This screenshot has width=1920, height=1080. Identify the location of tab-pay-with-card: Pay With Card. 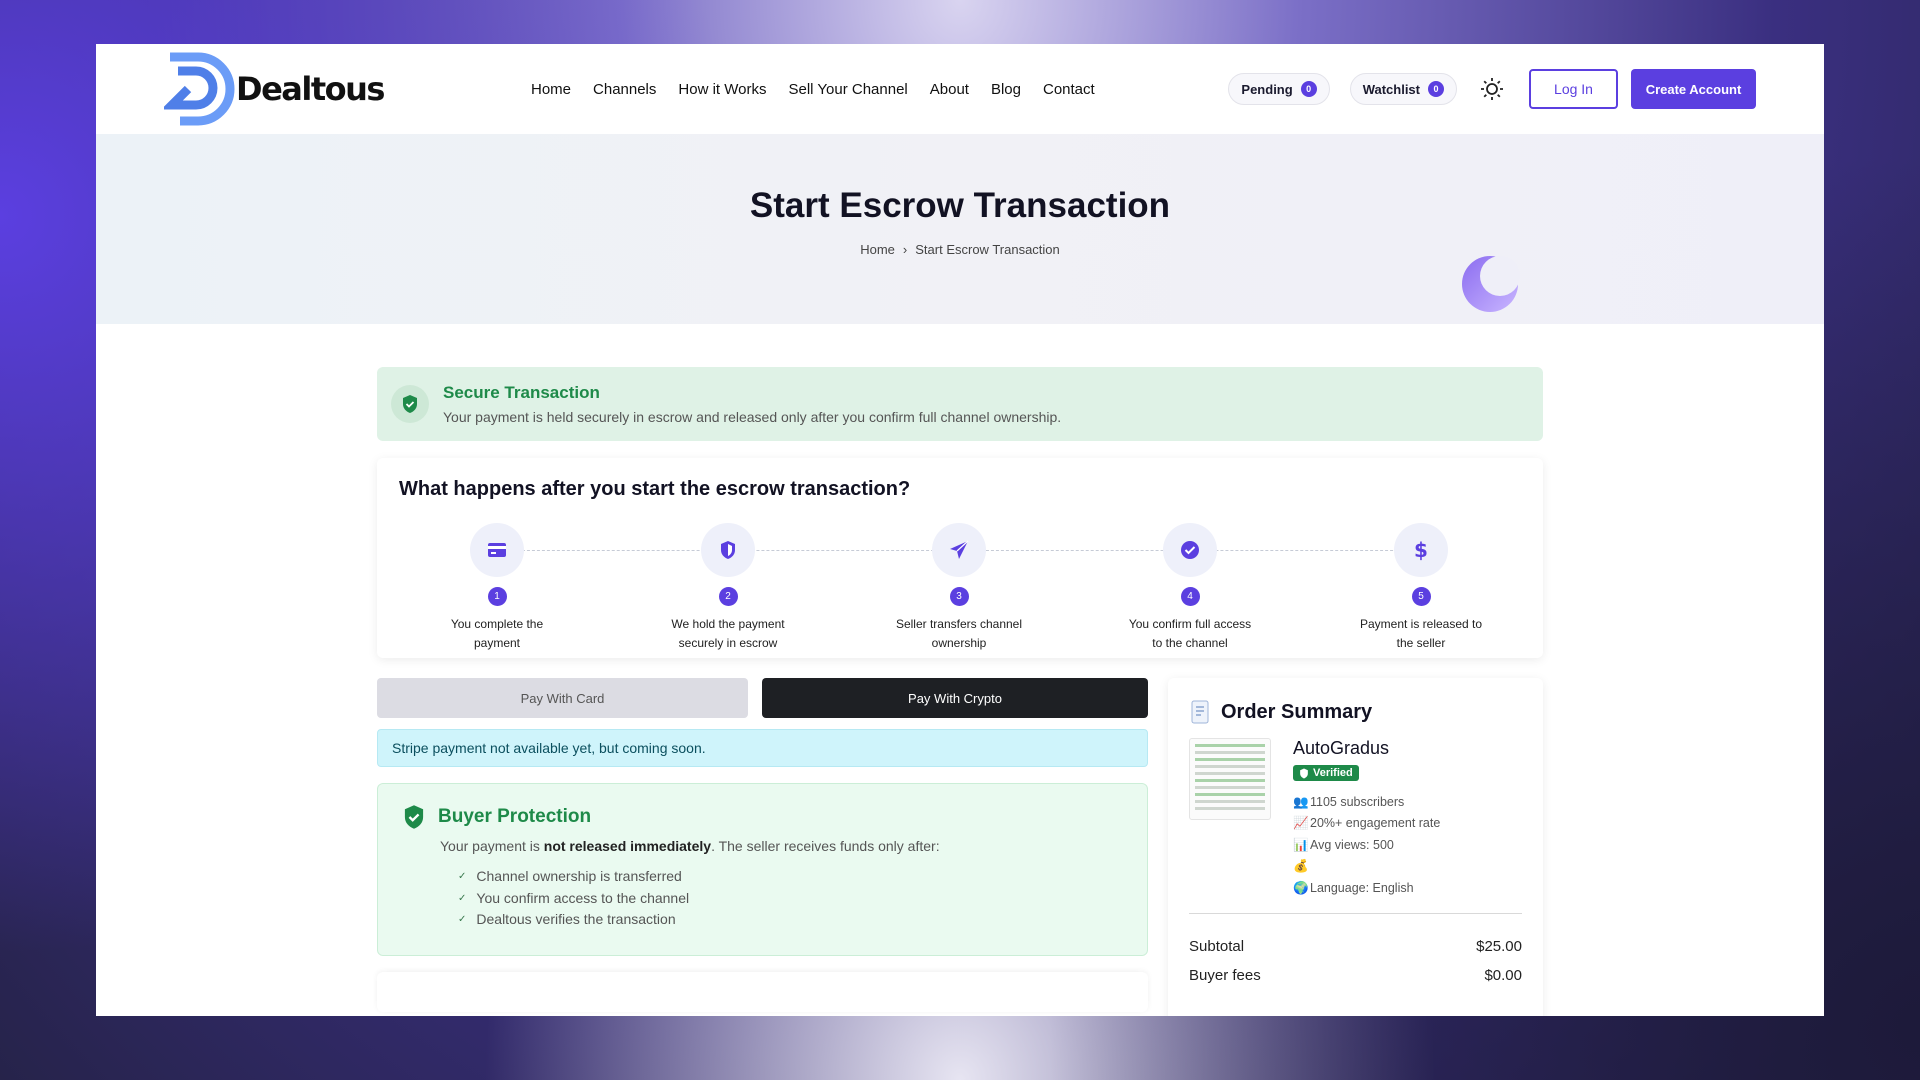
(562, 698).